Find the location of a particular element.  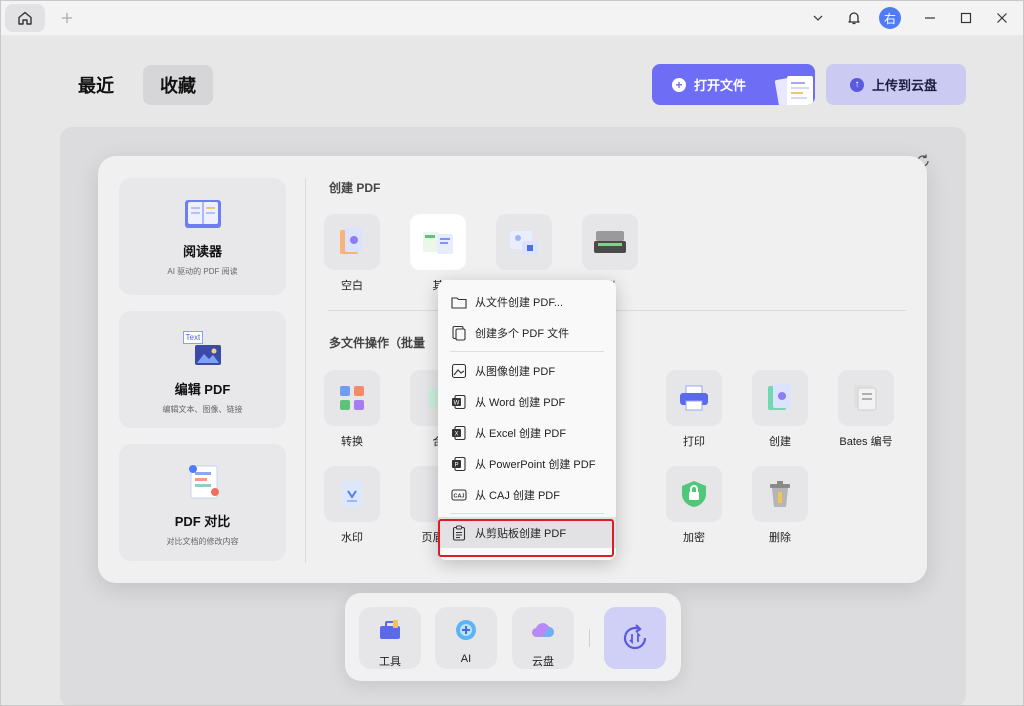

section-divider is located at coordinates (617, 310).